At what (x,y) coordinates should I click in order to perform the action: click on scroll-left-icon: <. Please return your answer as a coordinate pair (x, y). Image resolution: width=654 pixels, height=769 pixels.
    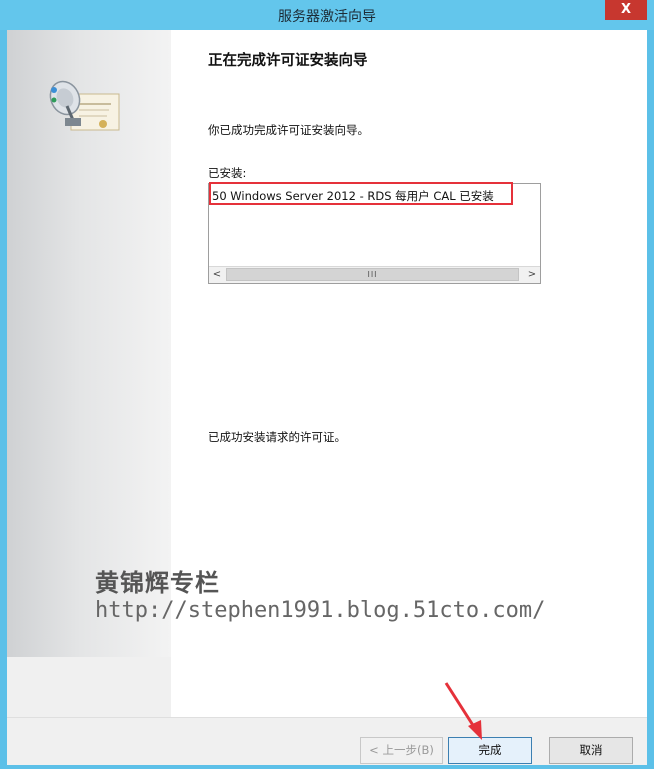
    Looking at the image, I should click on (217, 275).